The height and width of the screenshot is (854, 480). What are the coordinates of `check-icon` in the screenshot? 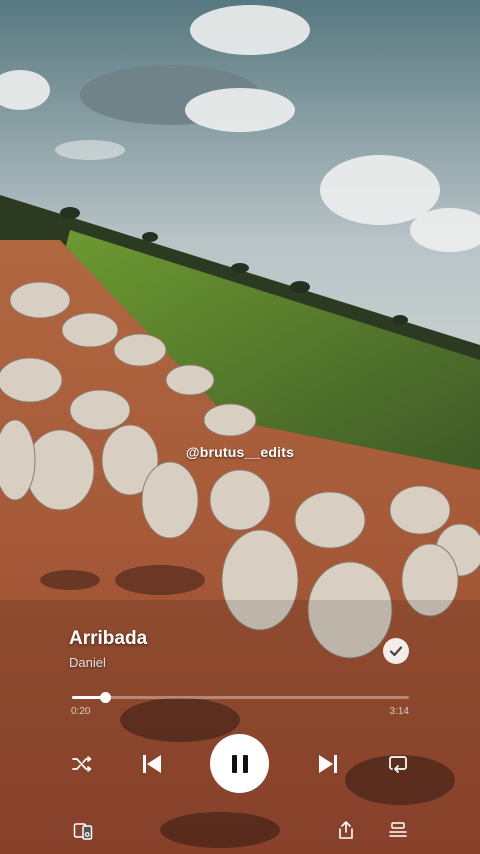 It's located at (396, 651).